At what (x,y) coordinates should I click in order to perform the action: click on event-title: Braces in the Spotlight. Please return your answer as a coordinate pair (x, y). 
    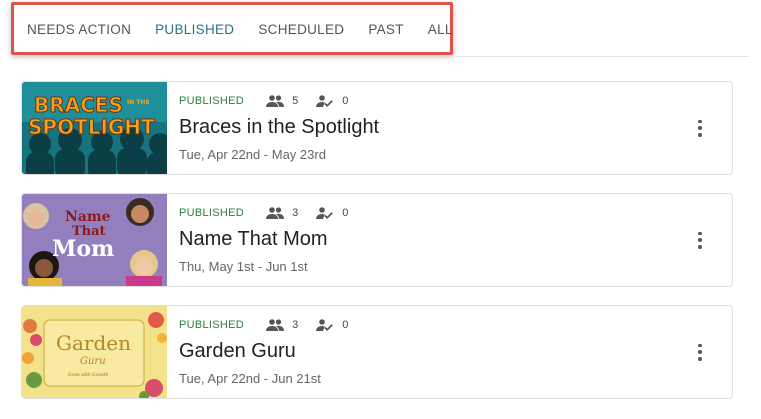
    Looking at the image, I should click on (425, 127).